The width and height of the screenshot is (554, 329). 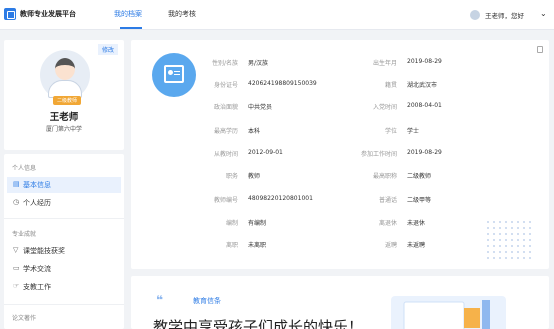 What do you see at coordinates (387, 223) in the screenshot?
I see `field-label: 离退休` at bounding box center [387, 223].